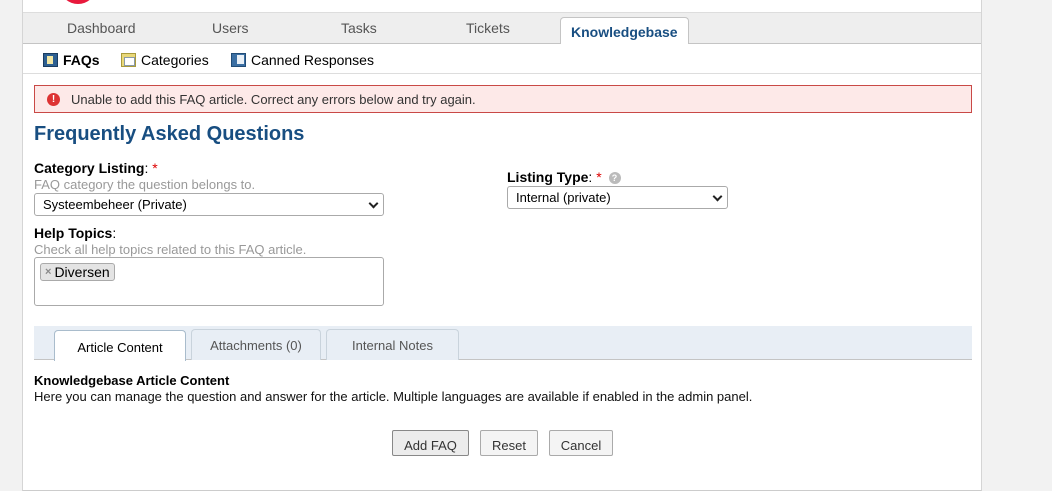 This screenshot has height=491, width=1052. What do you see at coordinates (120, 345) in the screenshot?
I see `tab-article-content: Article Content` at bounding box center [120, 345].